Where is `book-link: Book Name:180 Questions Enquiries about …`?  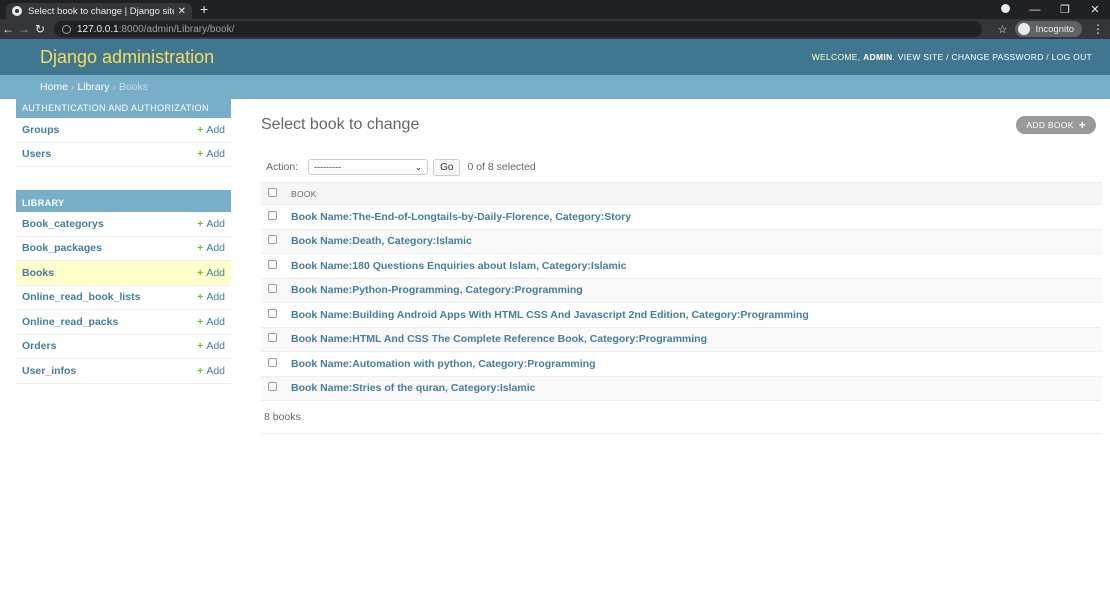 book-link: Book Name:180 Questions Enquiries about … is located at coordinates (459, 266).